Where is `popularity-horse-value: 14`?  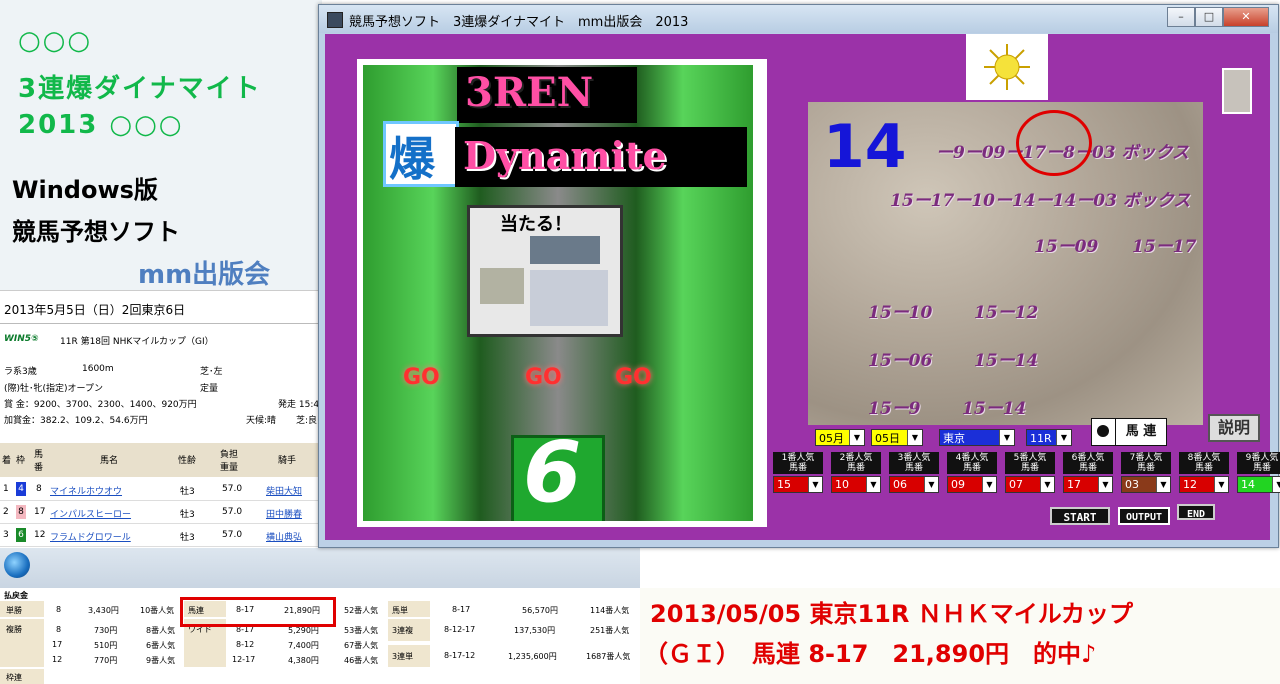
popularity-horse-value: 14 is located at coordinates (1248, 484).